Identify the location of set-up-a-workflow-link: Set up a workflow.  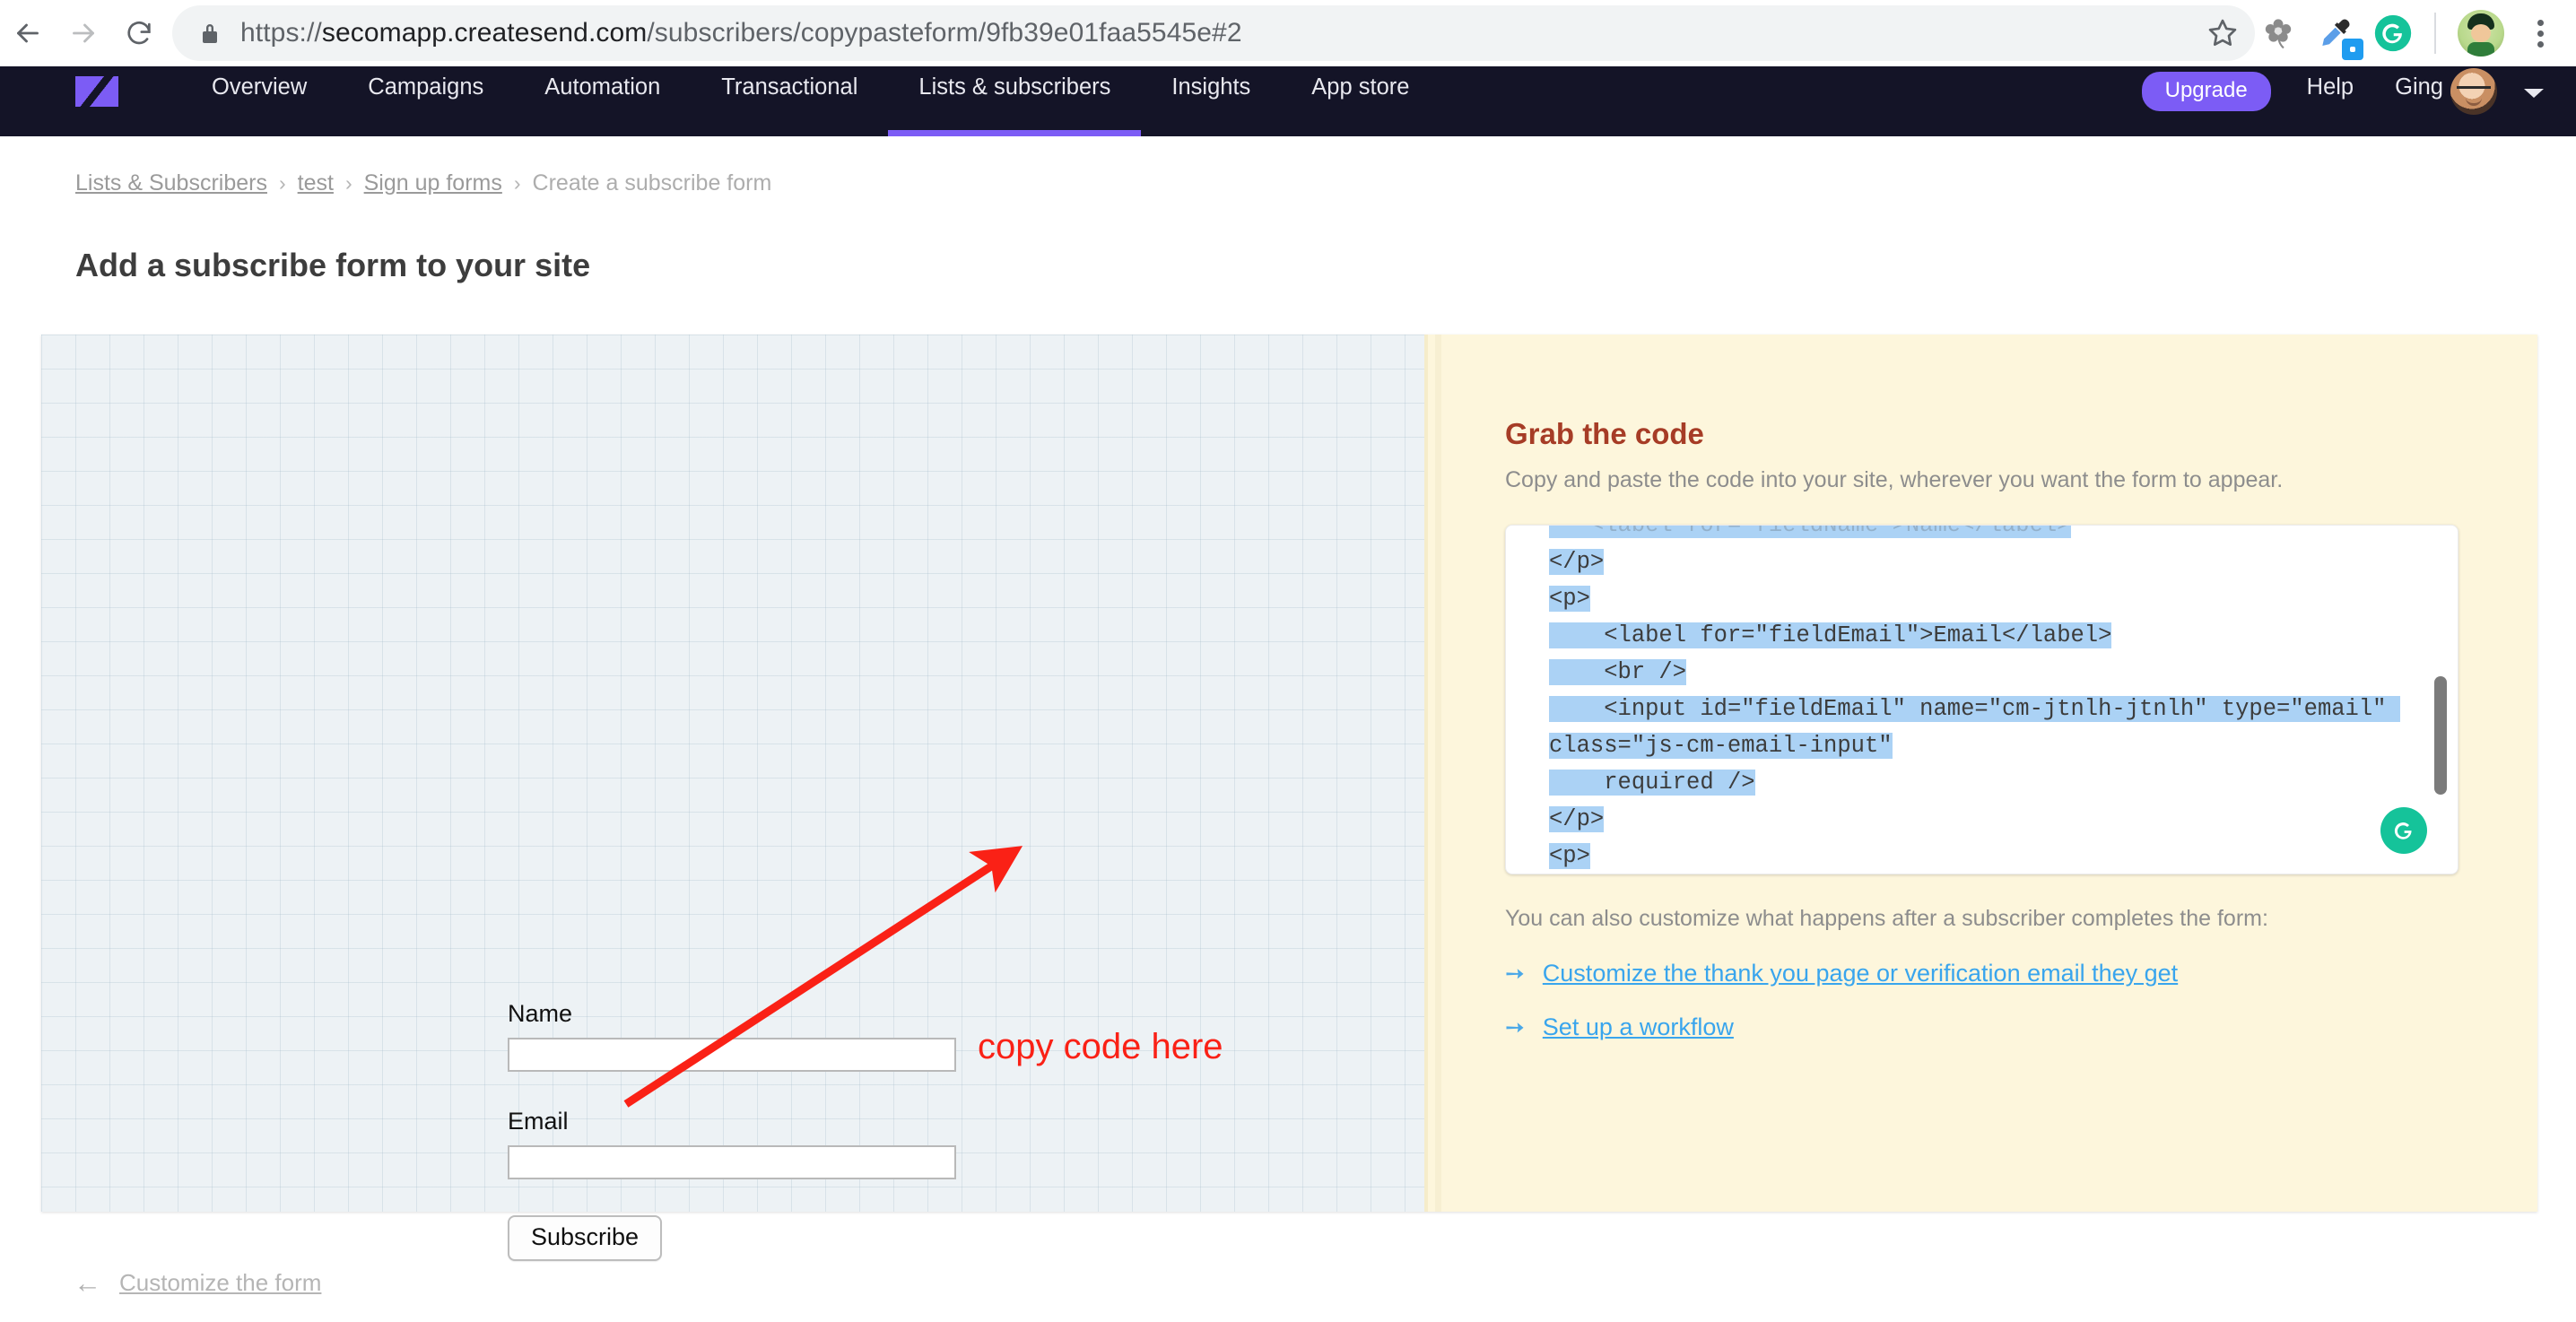
(1638, 1027).